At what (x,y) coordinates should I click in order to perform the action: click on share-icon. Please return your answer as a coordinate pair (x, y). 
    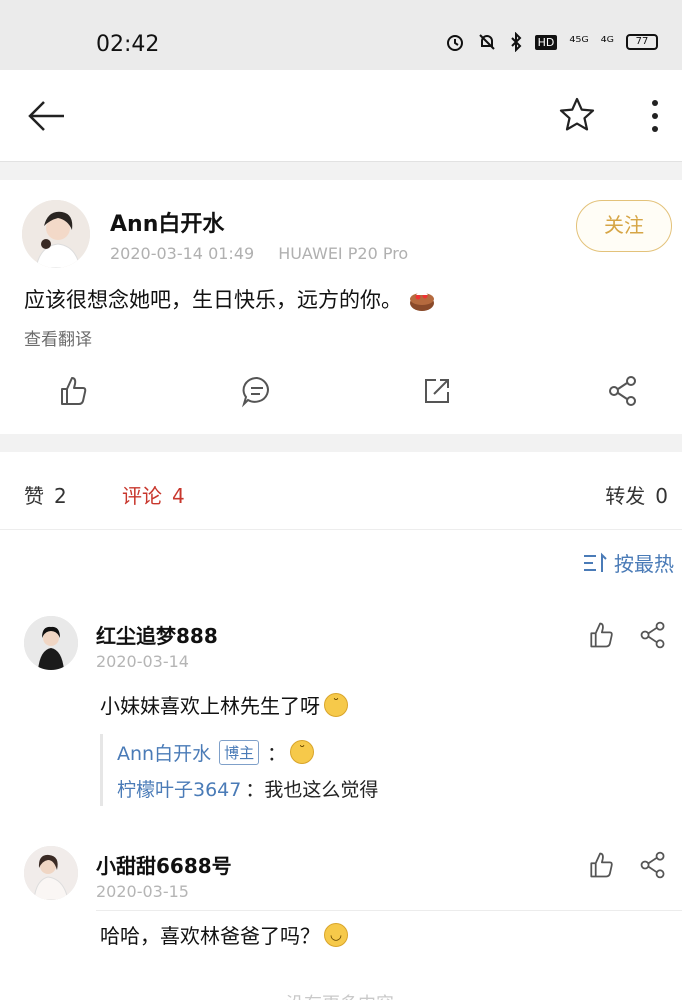
    Looking at the image, I should click on (623, 391).